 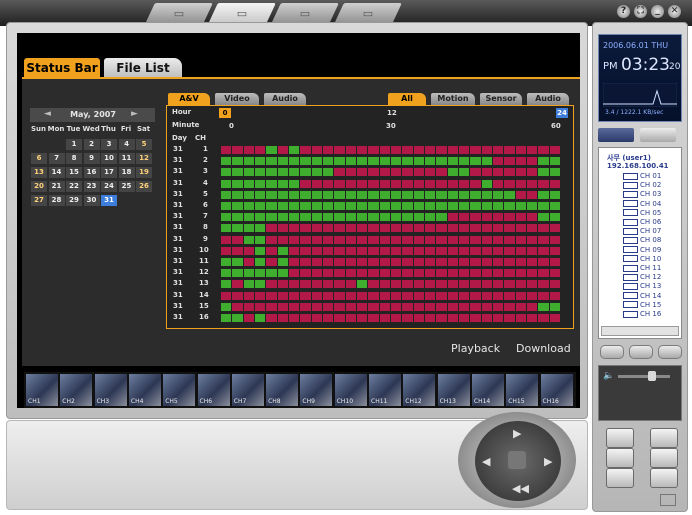 What do you see at coordinates (144, 144) in the screenshot?
I see `calendar-day: 5` at bounding box center [144, 144].